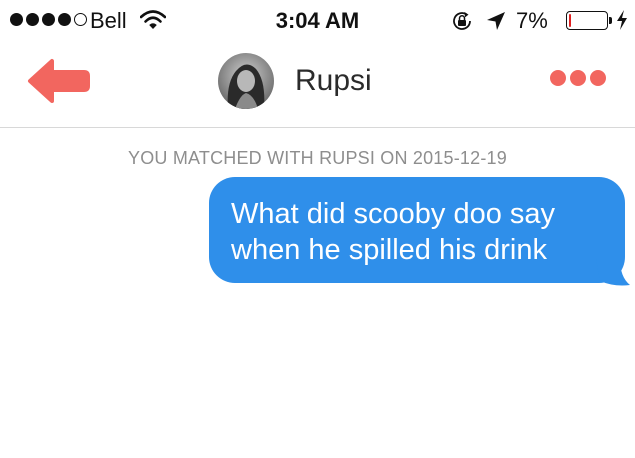  I want to click on contact-name: Rupsi, so click(333, 81).